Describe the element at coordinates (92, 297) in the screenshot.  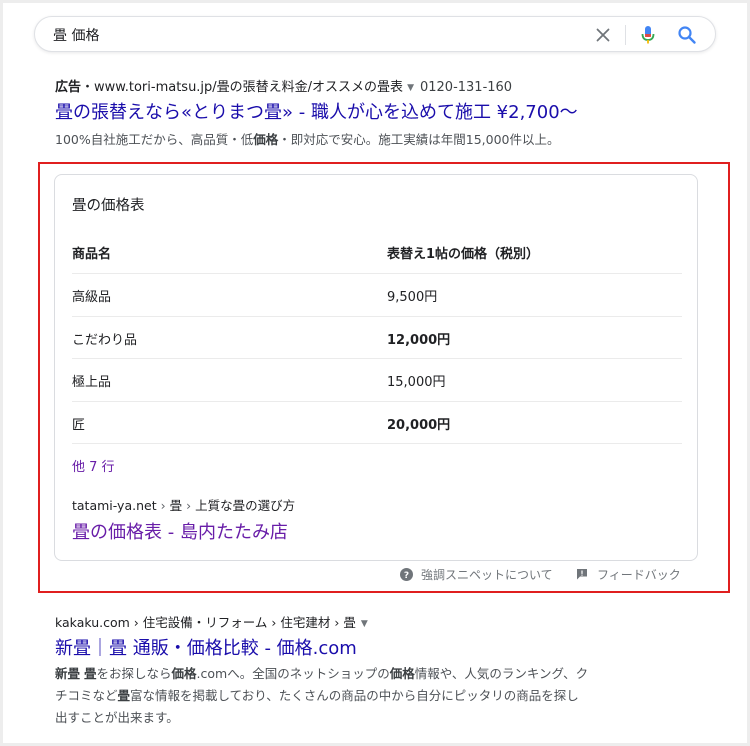
I see `row-name: 高級品` at that location.